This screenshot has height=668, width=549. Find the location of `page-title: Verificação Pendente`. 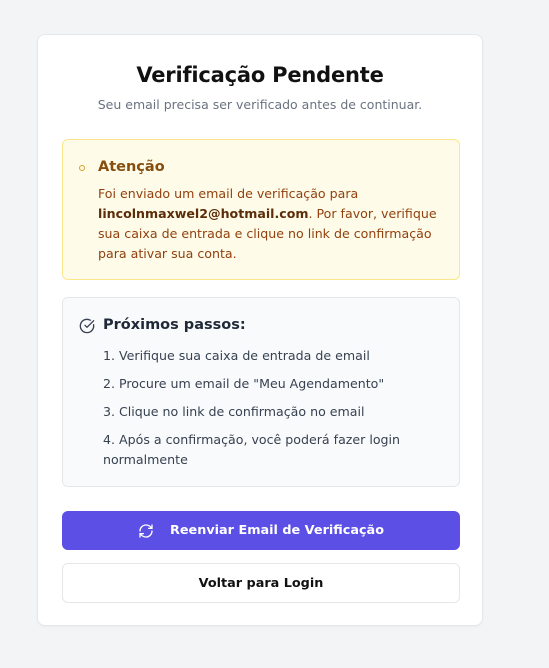

page-title: Verificação Pendente is located at coordinates (260, 75).